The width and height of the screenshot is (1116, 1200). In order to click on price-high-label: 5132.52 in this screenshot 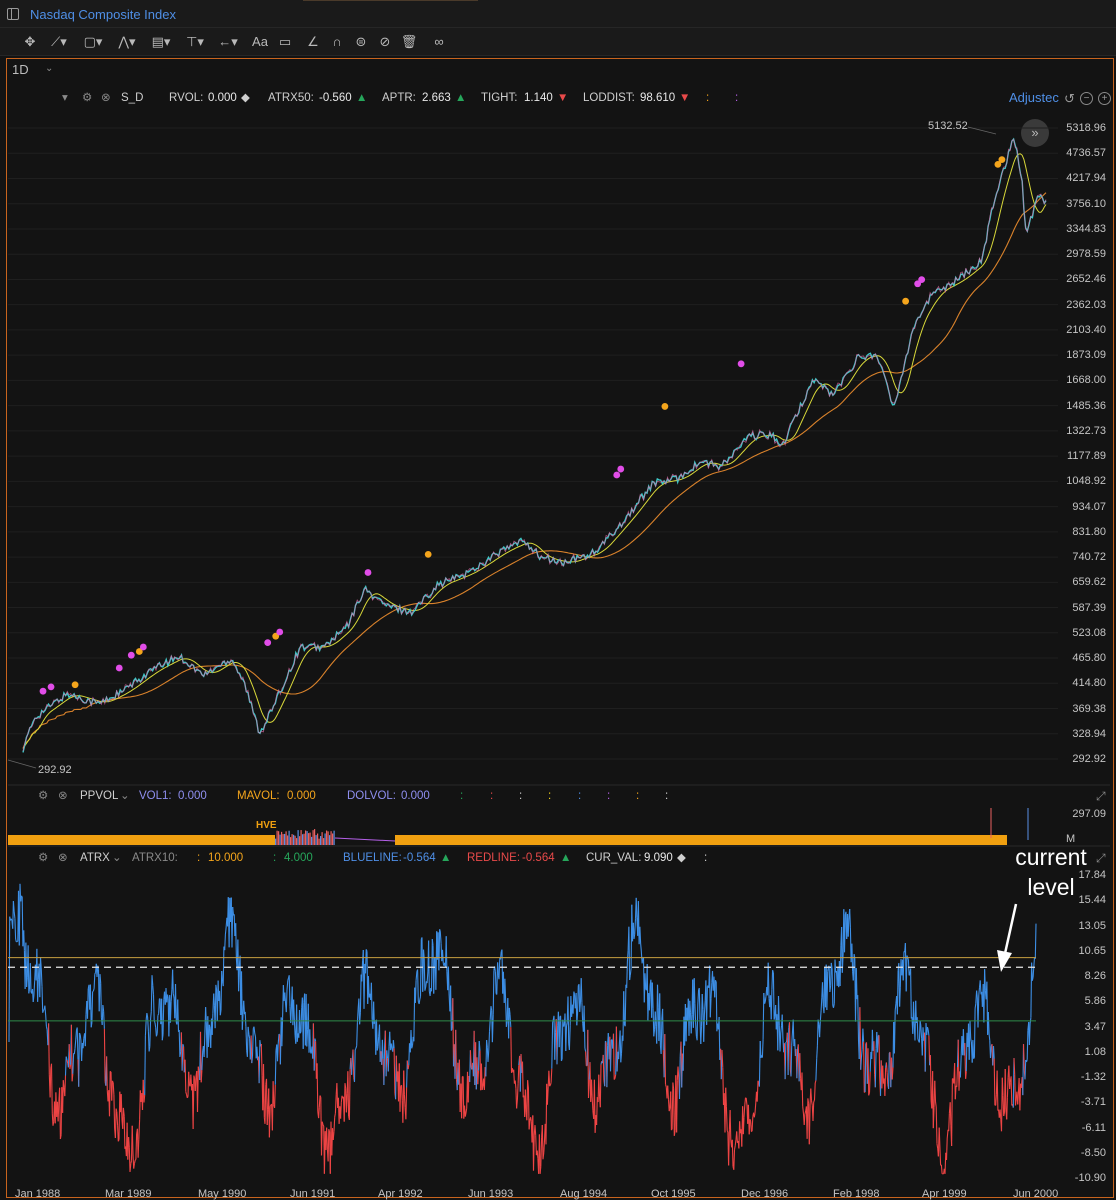, I will do `click(948, 126)`.